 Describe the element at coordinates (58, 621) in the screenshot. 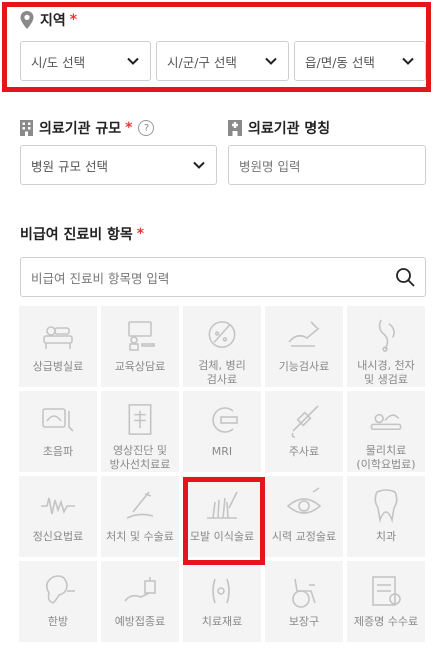

I see `category-label: 한방` at that location.